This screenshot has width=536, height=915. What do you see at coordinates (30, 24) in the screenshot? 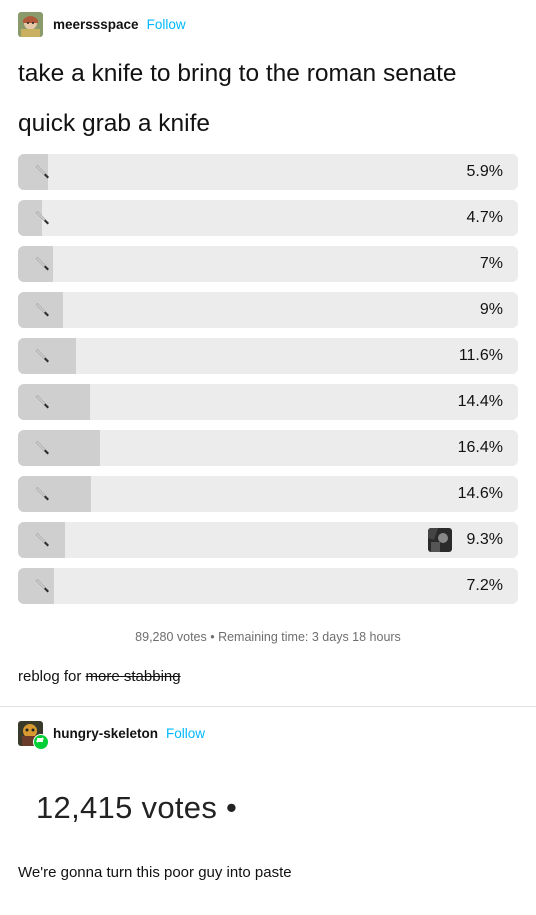
I see `avatar` at bounding box center [30, 24].